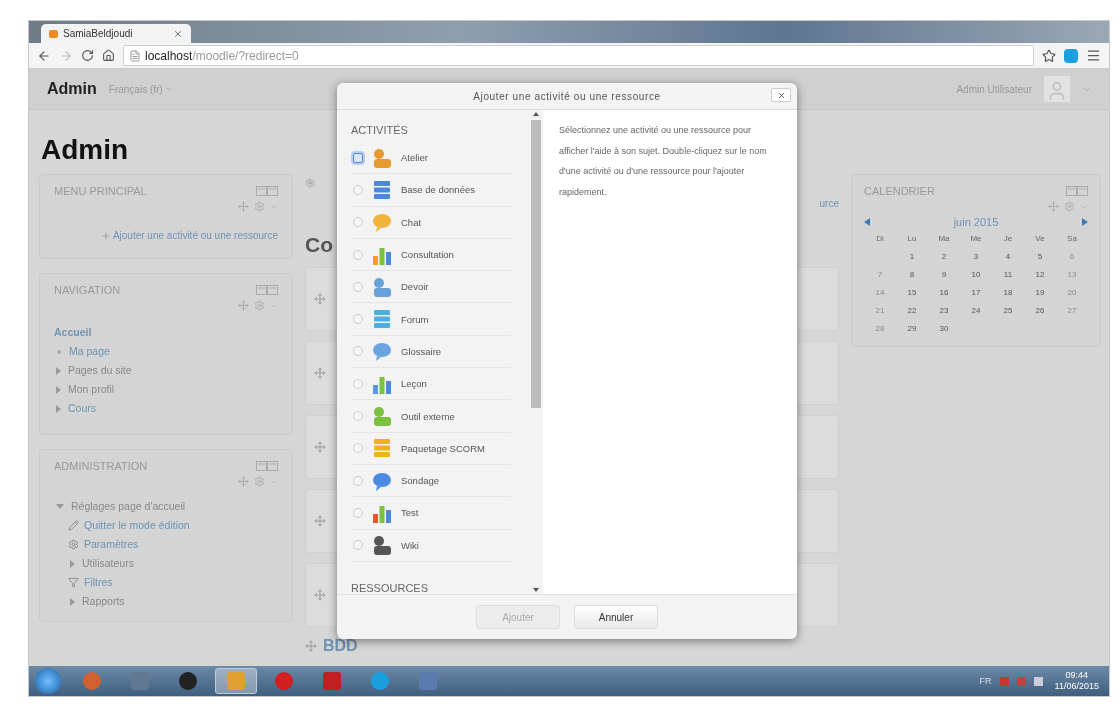 This screenshot has width=1120, height=710. I want to click on activity-option: Atelier, so click(431, 158).